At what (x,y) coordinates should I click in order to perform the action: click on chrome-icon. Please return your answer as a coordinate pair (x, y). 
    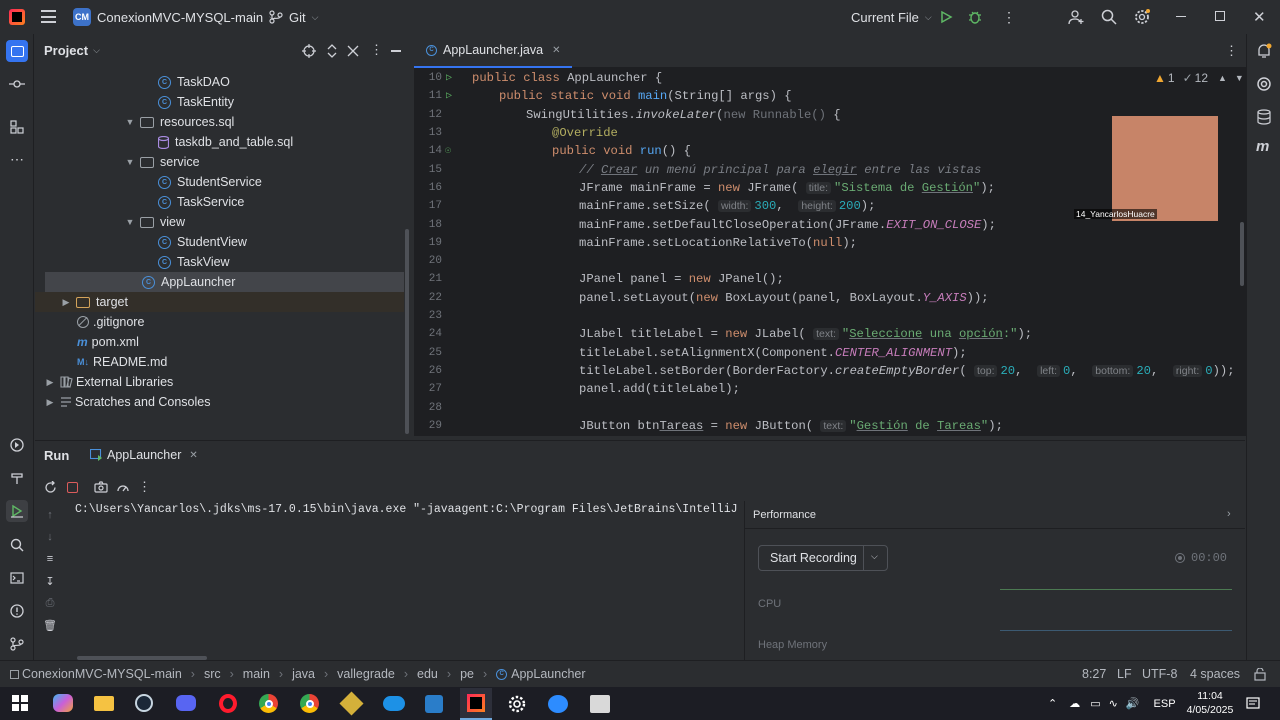
    Looking at the image, I should click on (268, 703).